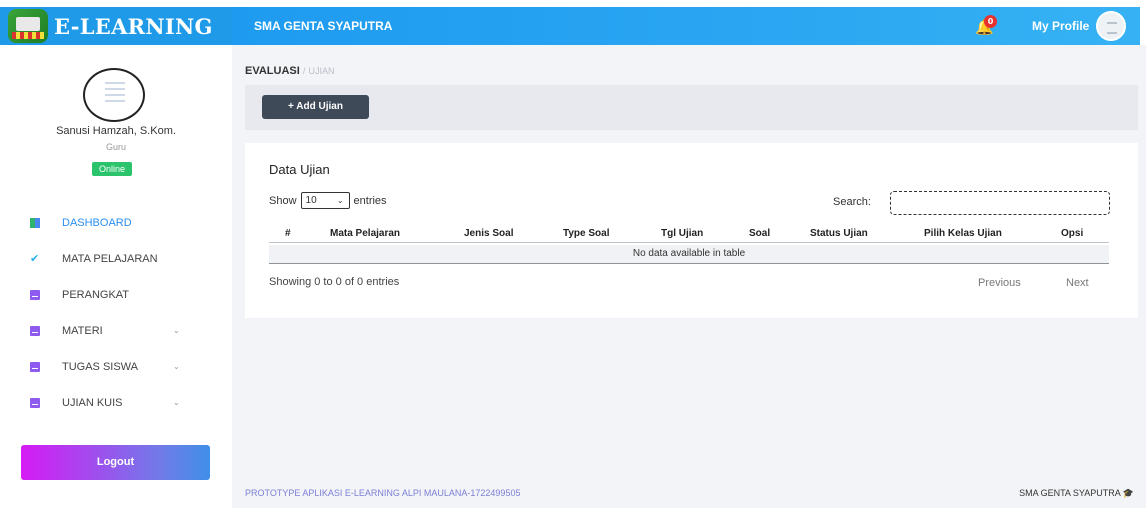 The width and height of the screenshot is (1146, 508). What do you see at coordinates (1060, 26) in the screenshot?
I see `my-profile-link: My Profile` at bounding box center [1060, 26].